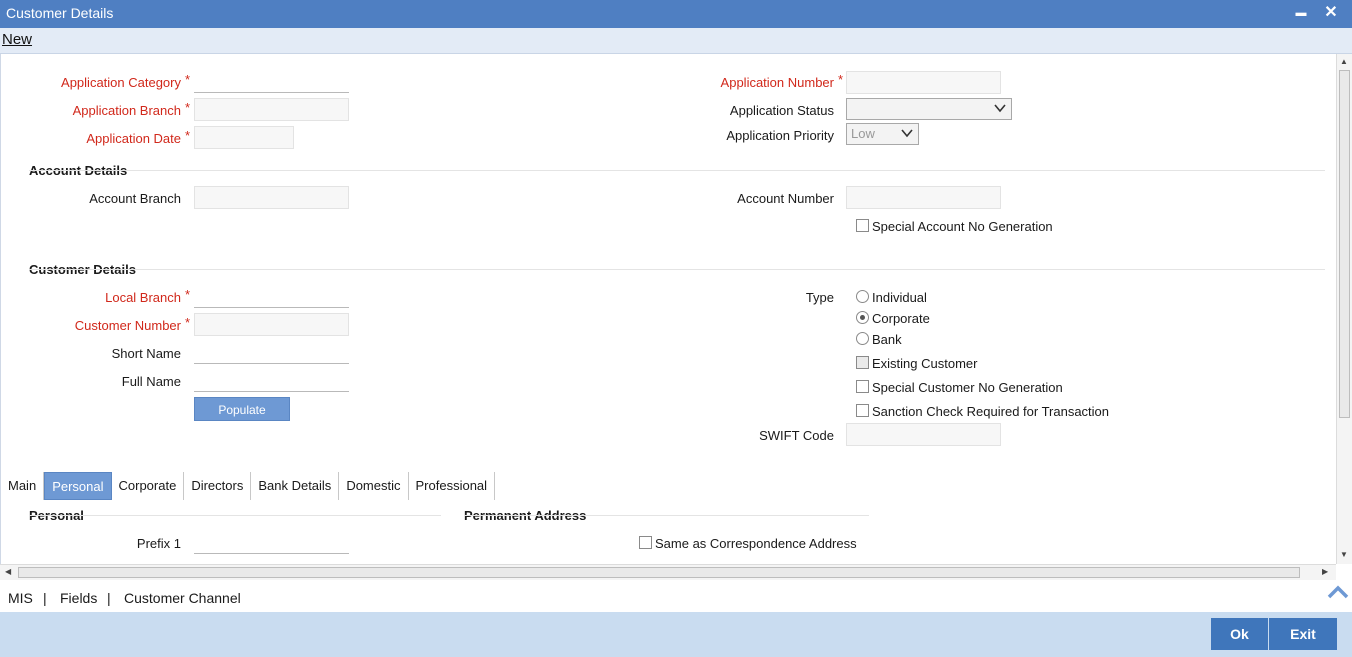 The height and width of the screenshot is (657, 1352). Describe the element at coordinates (862, 225) in the screenshot. I see `special-account-no-checkbox` at that location.